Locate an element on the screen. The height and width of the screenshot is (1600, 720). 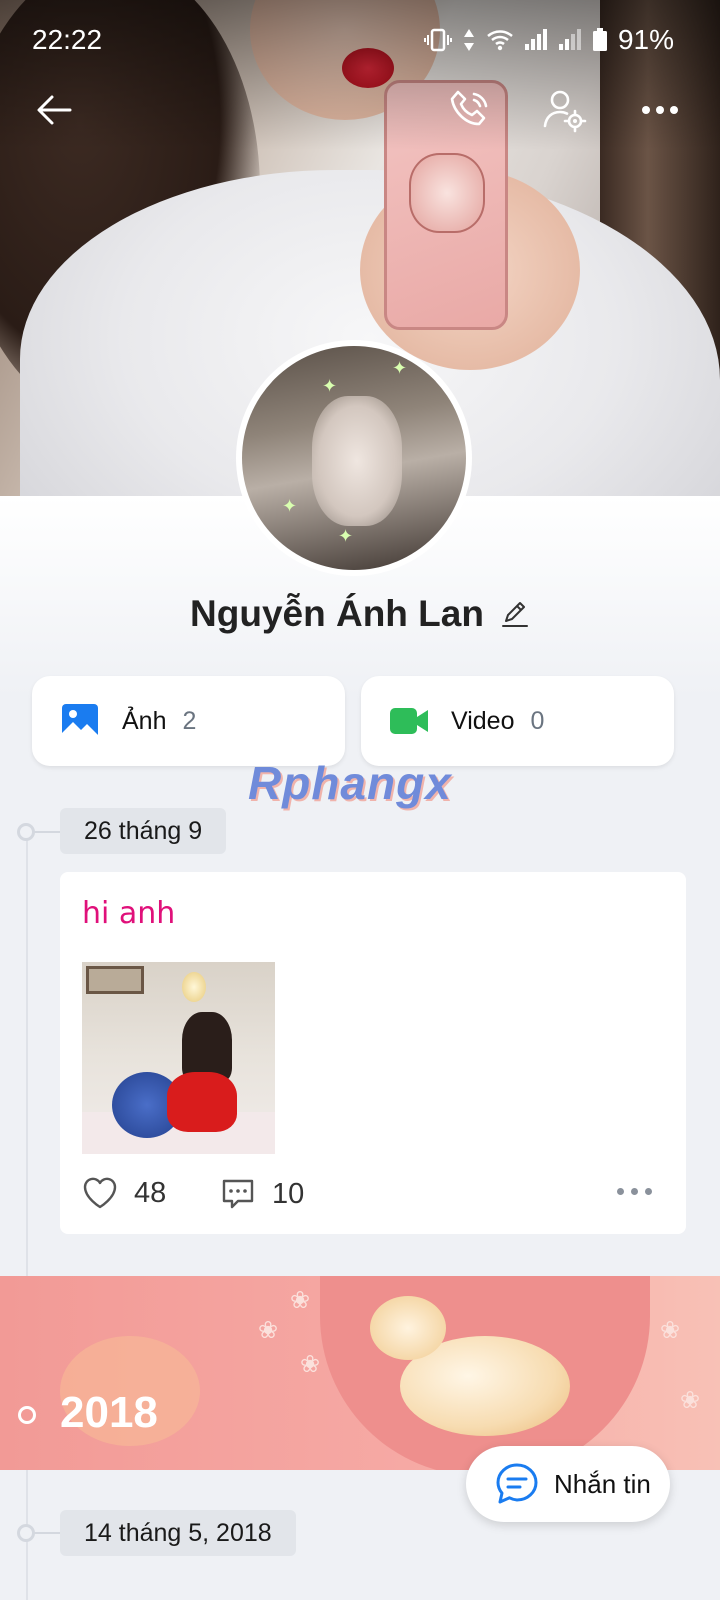
wall-lamp is located at coordinates (194, 987).